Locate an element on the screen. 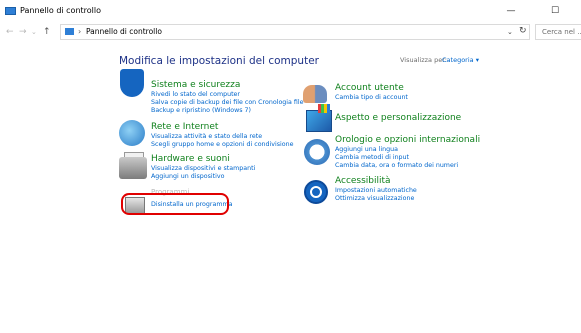 The width and height of the screenshot is (581, 333). view-by-label: Visualizza per: is located at coordinates (423, 60).